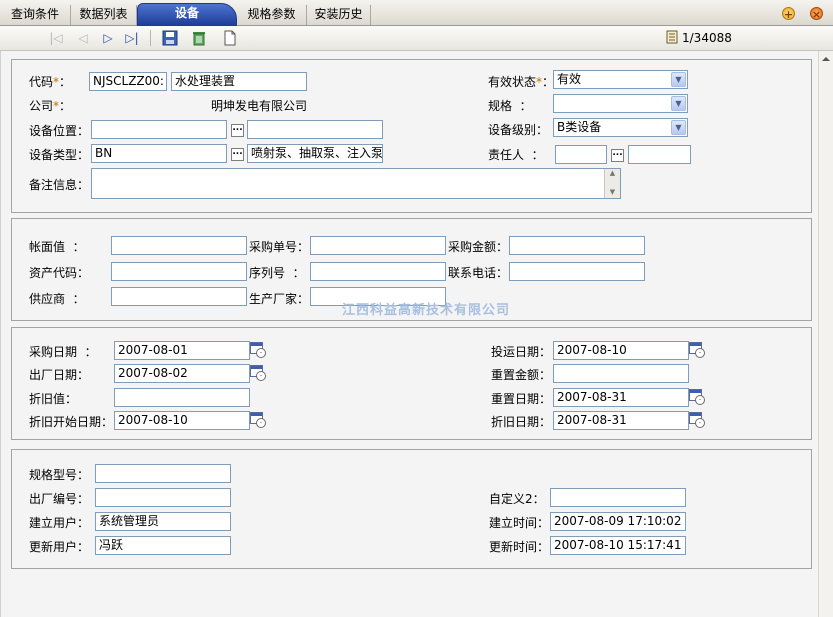  Describe the element at coordinates (272, 15) in the screenshot. I see `tab-spec-params: 规格参数` at that location.